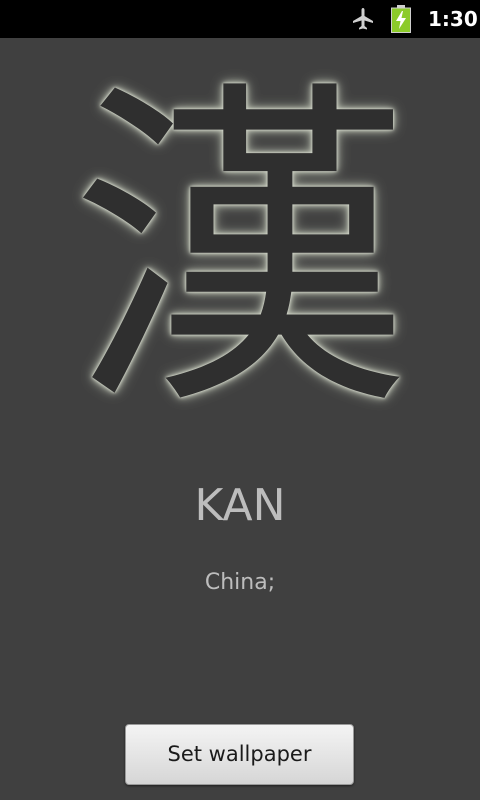 The width and height of the screenshot is (480, 800). What do you see at coordinates (240, 19) in the screenshot?
I see `status-bar: 1:30` at bounding box center [240, 19].